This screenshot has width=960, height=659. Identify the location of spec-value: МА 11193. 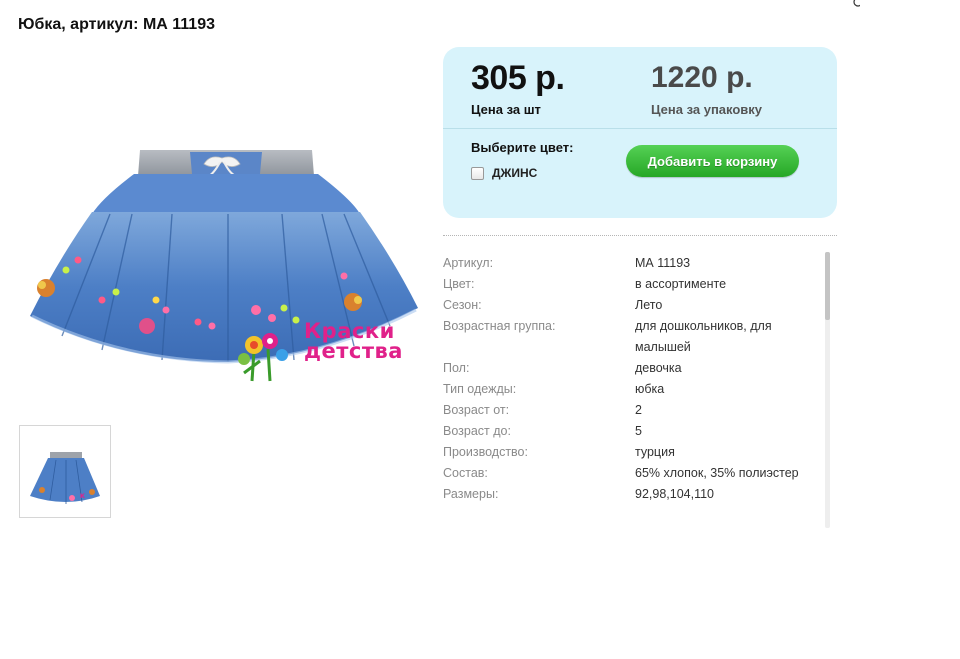
(663, 263).